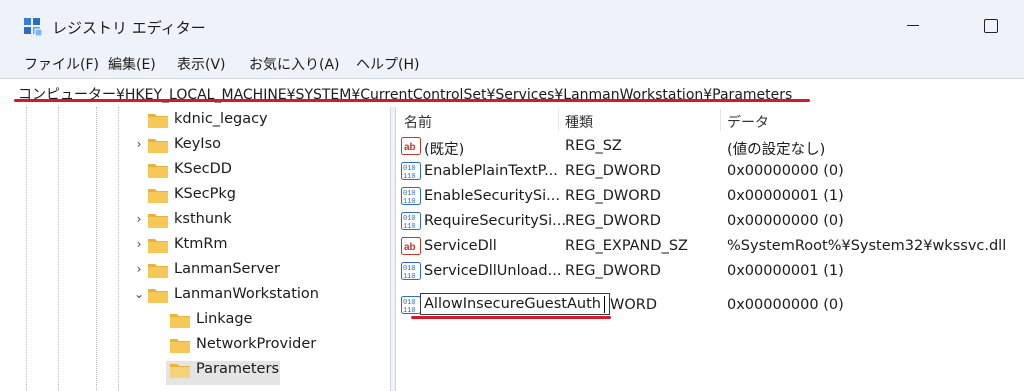 This screenshot has height=391, width=1024. Describe the element at coordinates (227, 269) in the screenshot. I see `tree-item-label: LanmanServer` at that location.